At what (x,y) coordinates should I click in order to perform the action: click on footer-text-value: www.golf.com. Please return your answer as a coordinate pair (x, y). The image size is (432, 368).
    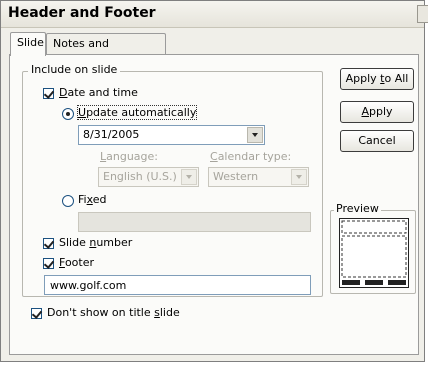
    Looking at the image, I should click on (88, 285).